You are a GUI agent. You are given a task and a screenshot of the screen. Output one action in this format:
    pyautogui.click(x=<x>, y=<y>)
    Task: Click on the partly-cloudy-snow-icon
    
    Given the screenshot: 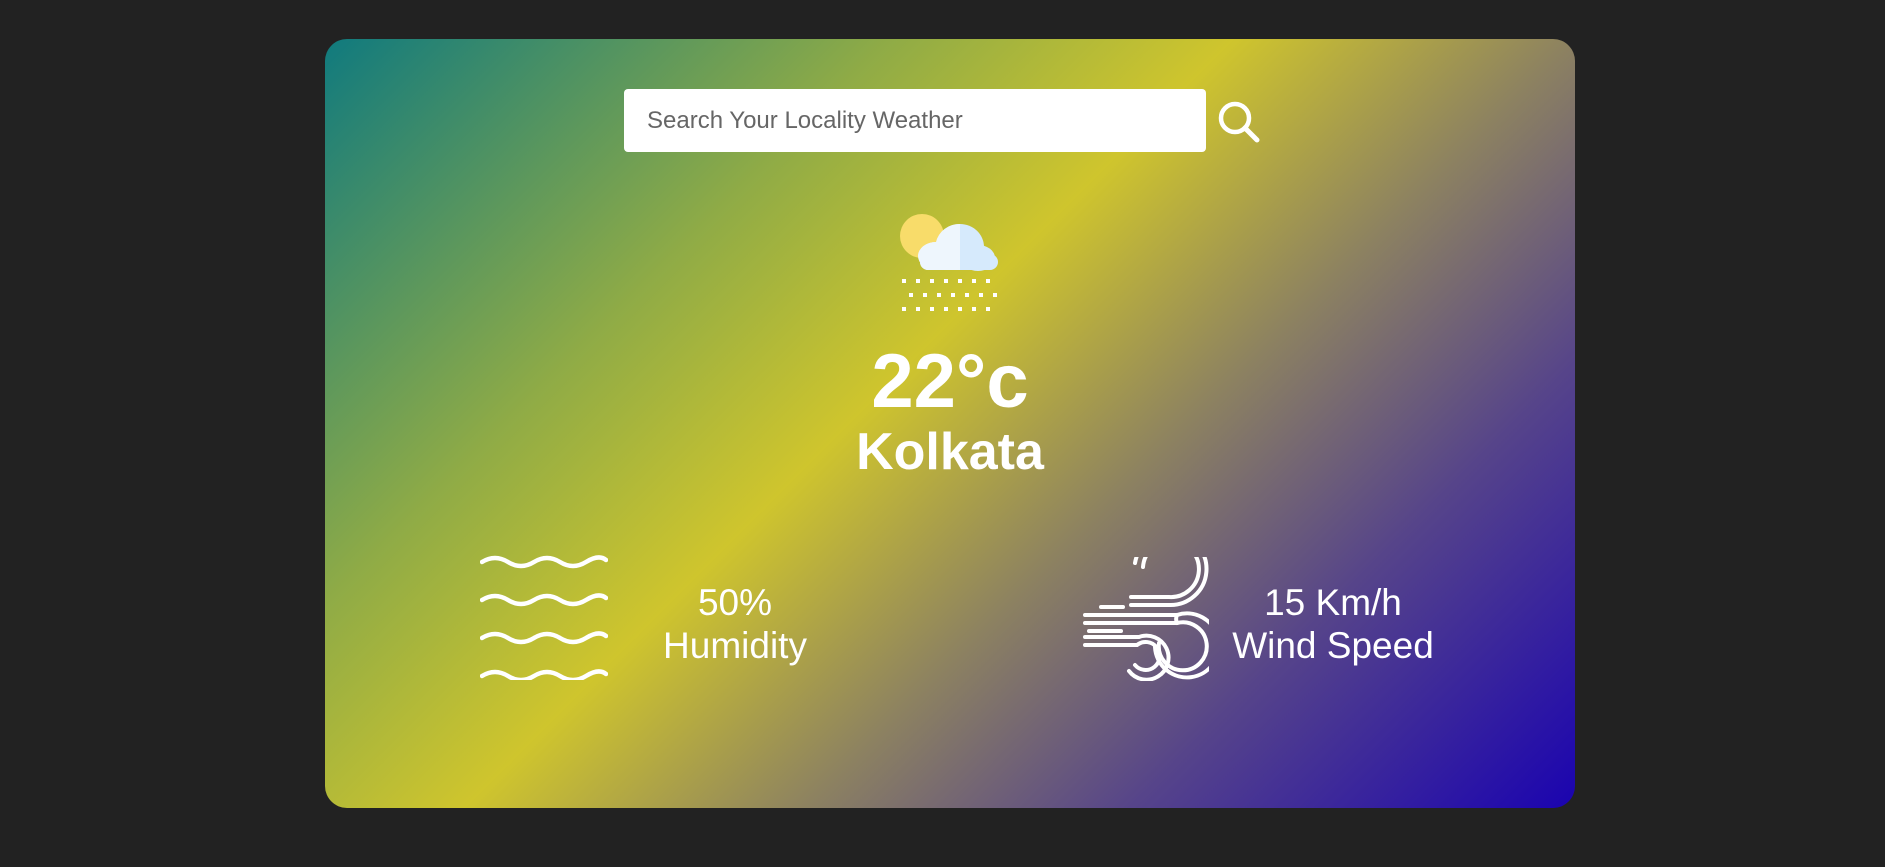 What is the action you would take?
    pyautogui.click(x=950, y=264)
    